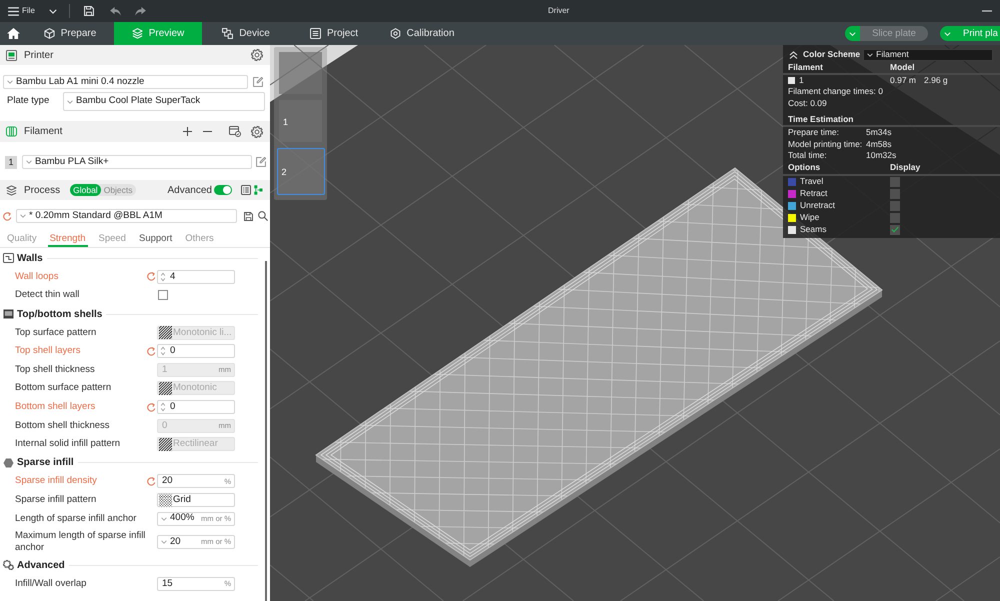 This screenshot has width=1000, height=601. Describe the element at coordinates (223, 190) in the screenshot. I see `advanced-toggle` at that location.